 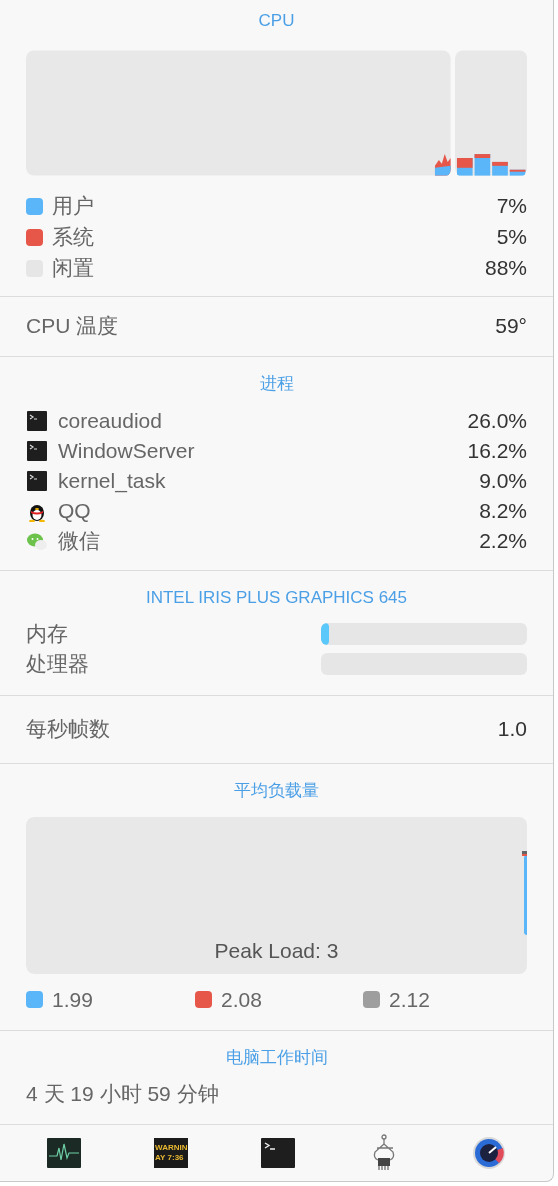 I want to click on legend-value: 88%, so click(x=505, y=268).